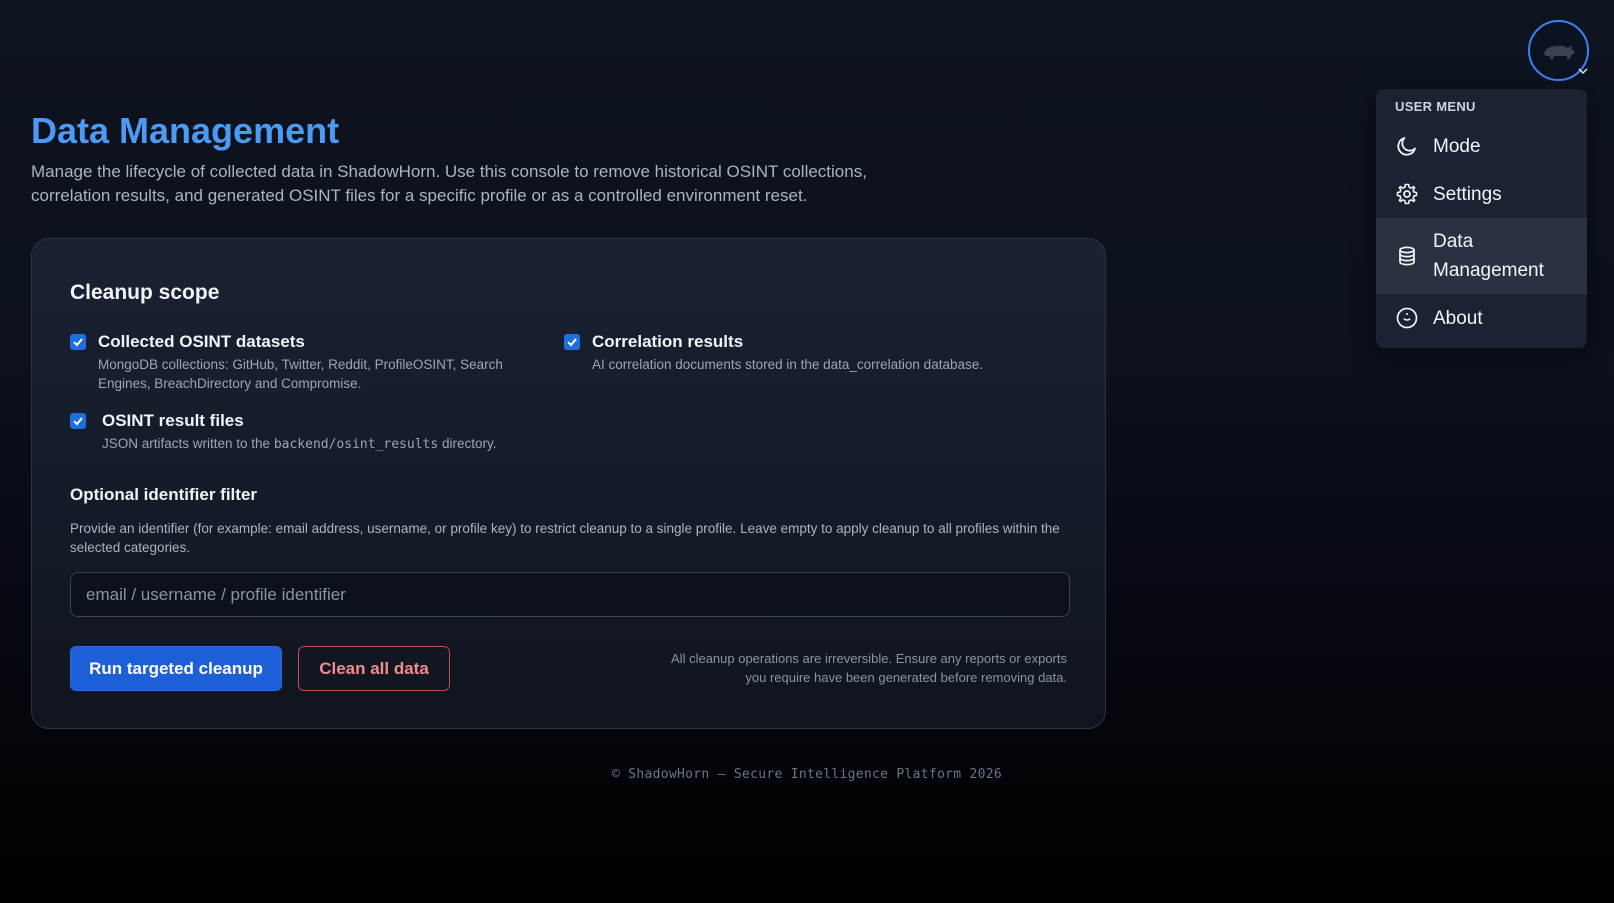 This screenshot has width=1614, height=903. I want to click on option-label: Correlation results, so click(668, 341).